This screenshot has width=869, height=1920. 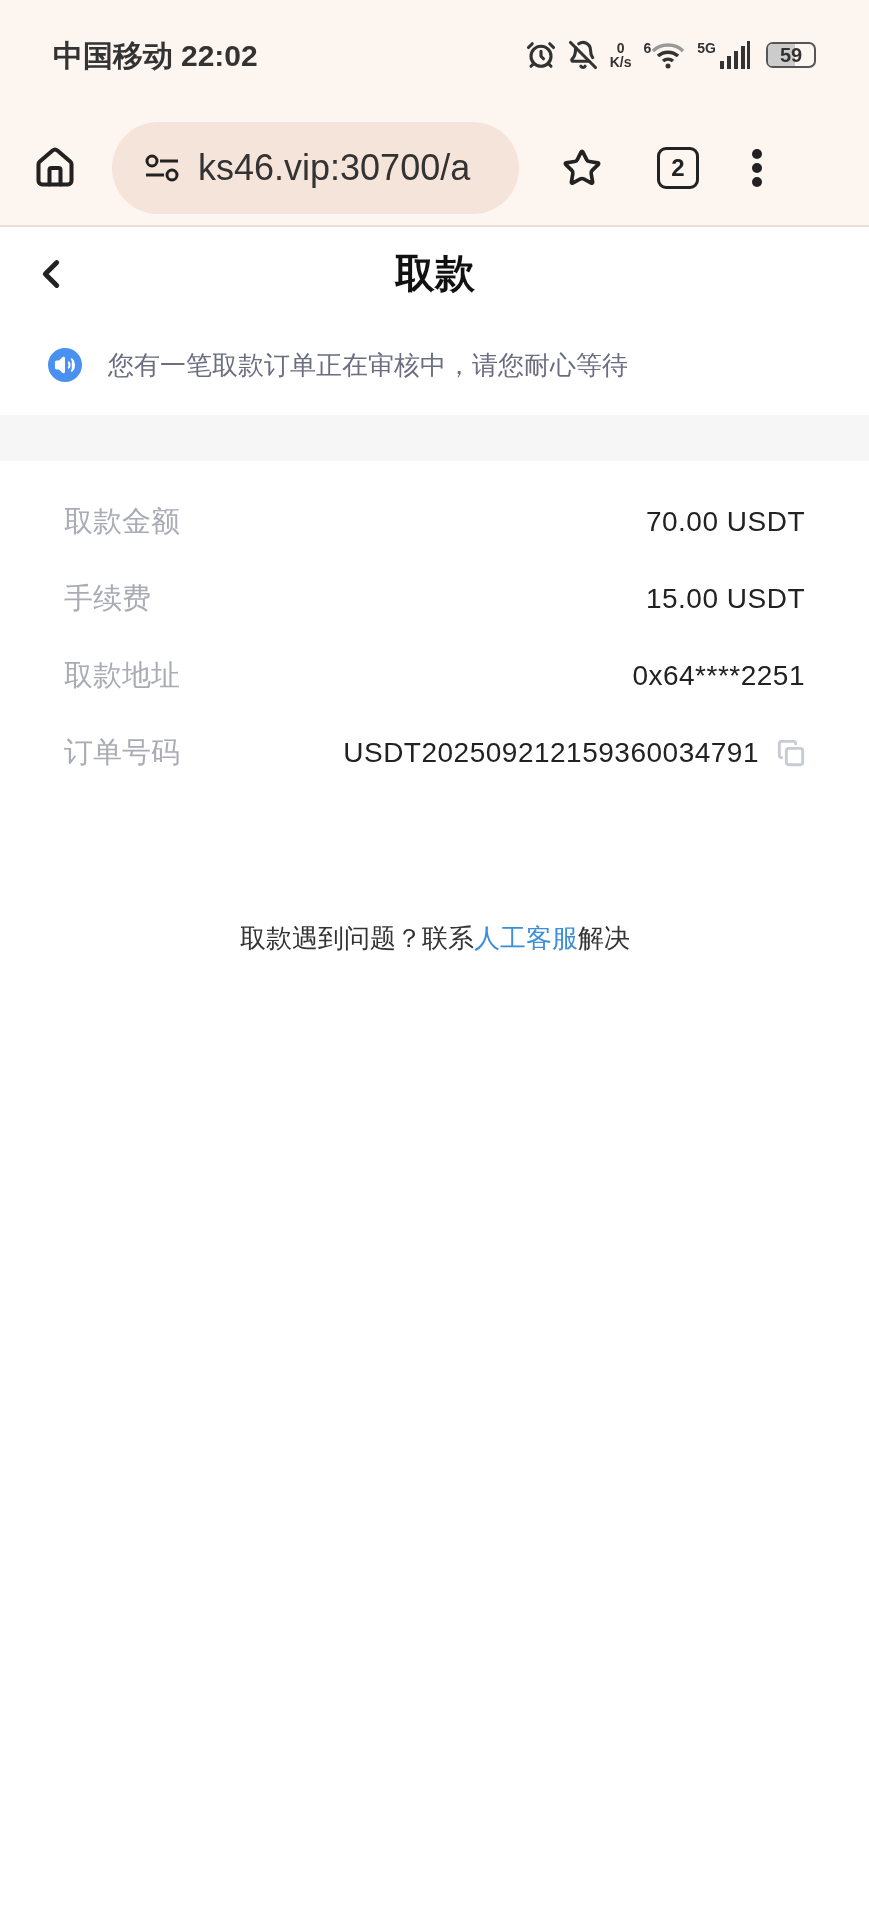 What do you see at coordinates (65, 365) in the screenshot?
I see `speaker-icon` at bounding box center [65, 365].